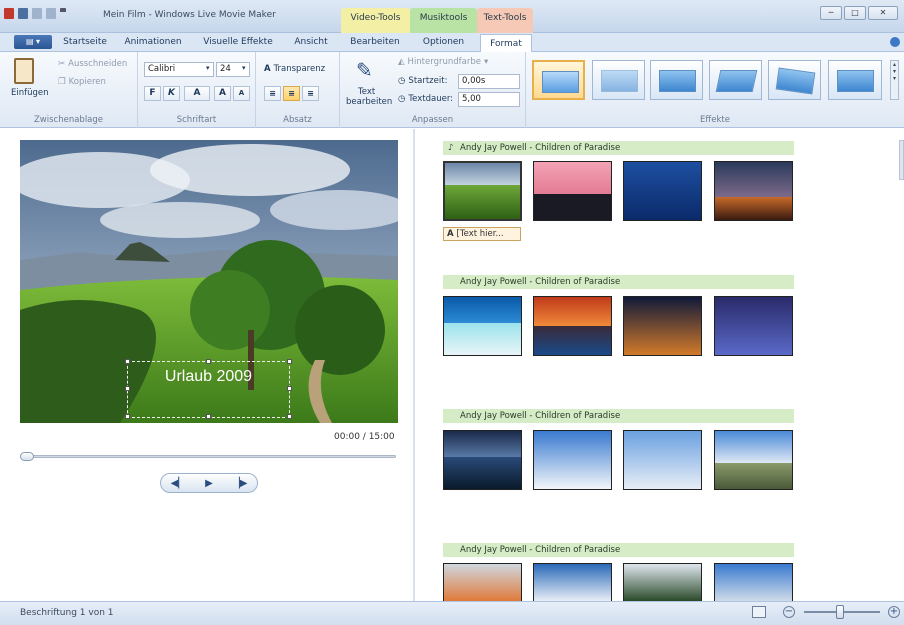 This screenshot has height=625, width=904. Describe the element at coordinates (794, 80) in the screenshot. I see `effect-swing` at that location.